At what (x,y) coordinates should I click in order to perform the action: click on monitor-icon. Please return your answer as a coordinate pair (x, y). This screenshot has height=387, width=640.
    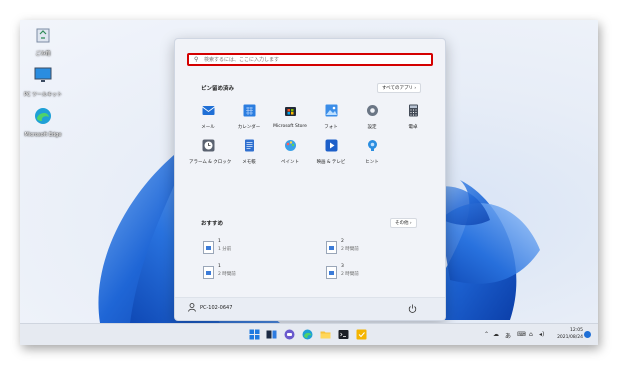
    Looking at the image, I should click on (43, 74).